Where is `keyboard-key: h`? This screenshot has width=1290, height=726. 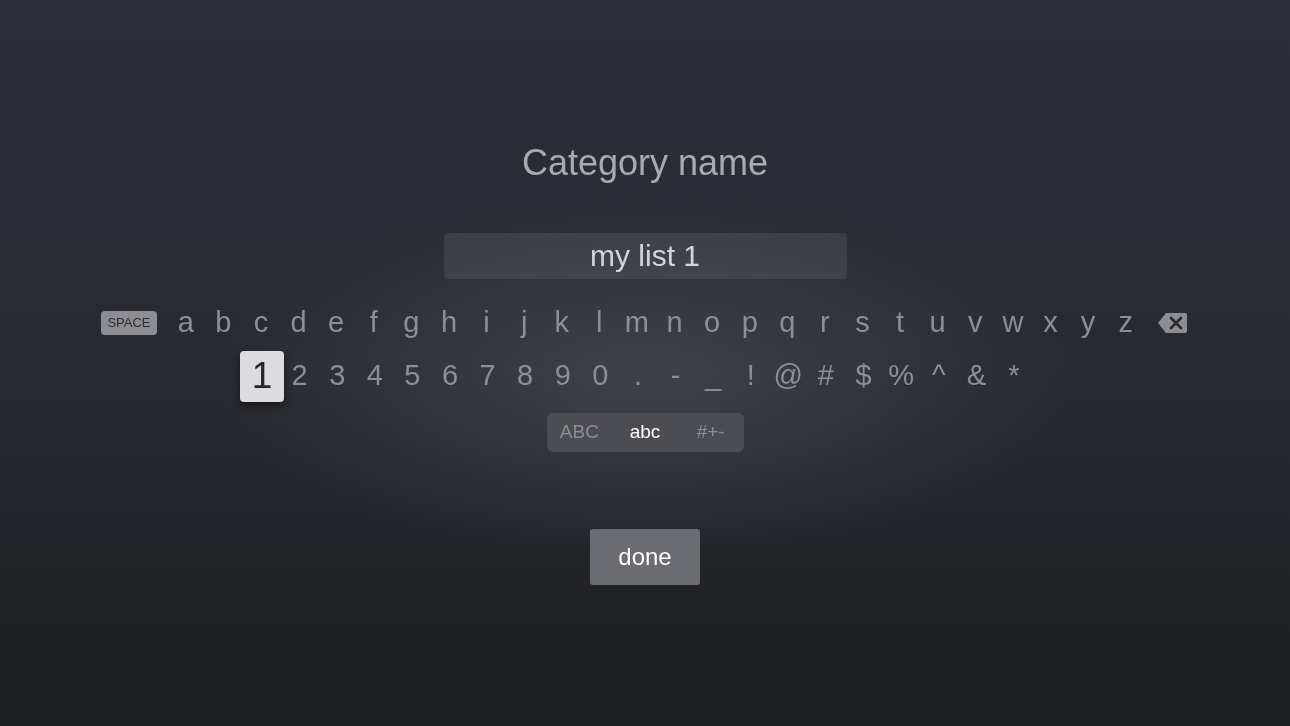
keyboard-key: h is located at coordinates (449, 323).